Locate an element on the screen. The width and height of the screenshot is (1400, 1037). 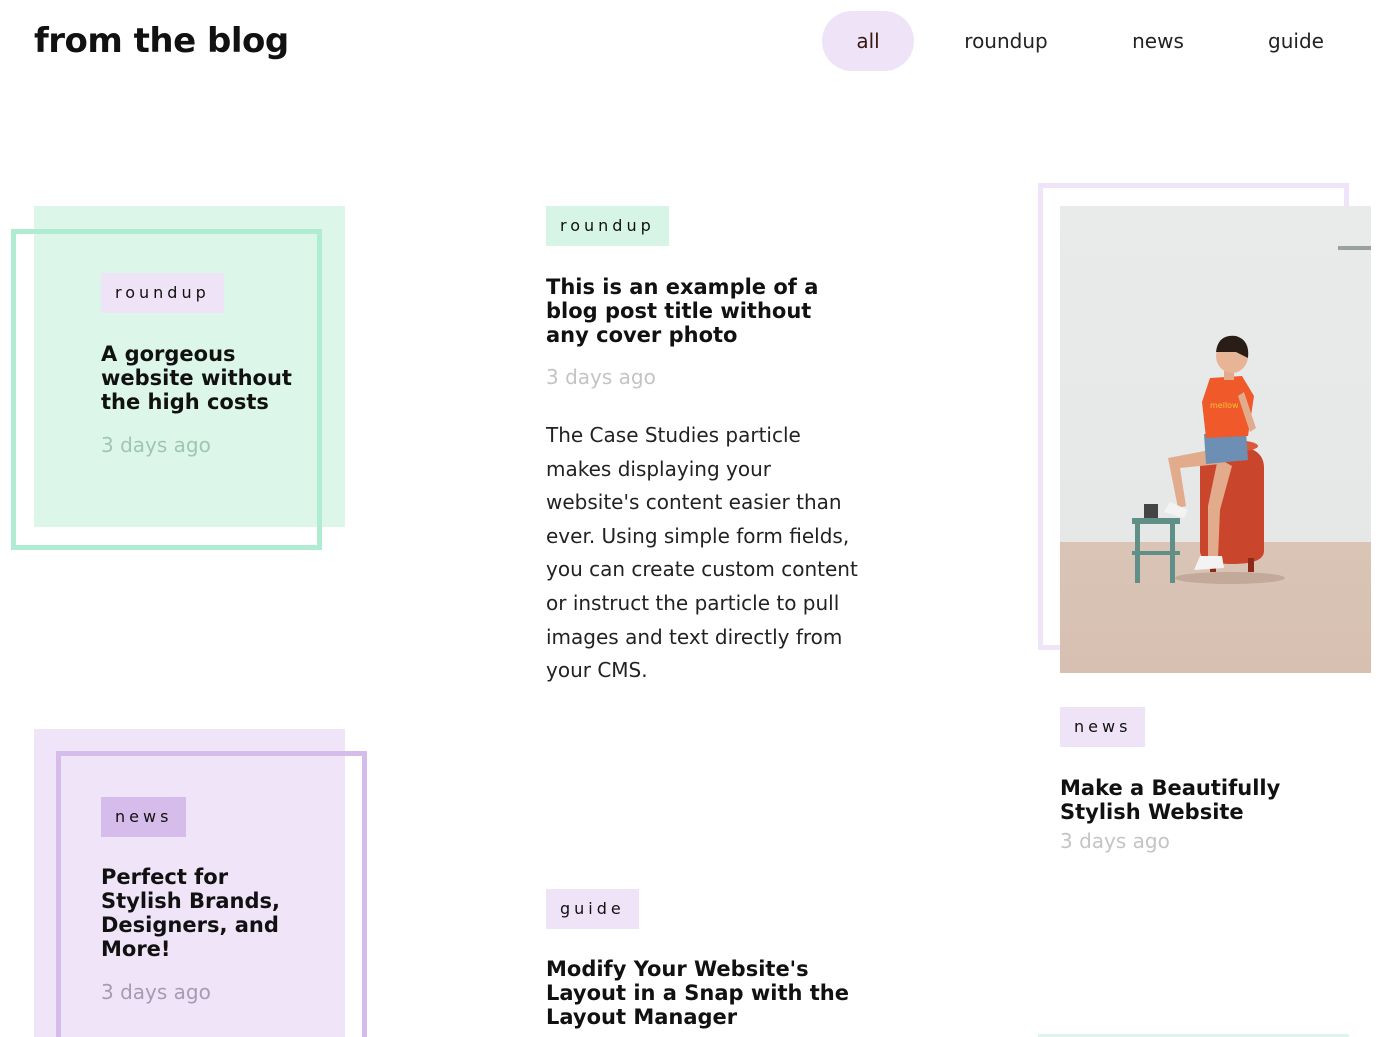
svg-text: mellow is located at coordinates (1224, 405).